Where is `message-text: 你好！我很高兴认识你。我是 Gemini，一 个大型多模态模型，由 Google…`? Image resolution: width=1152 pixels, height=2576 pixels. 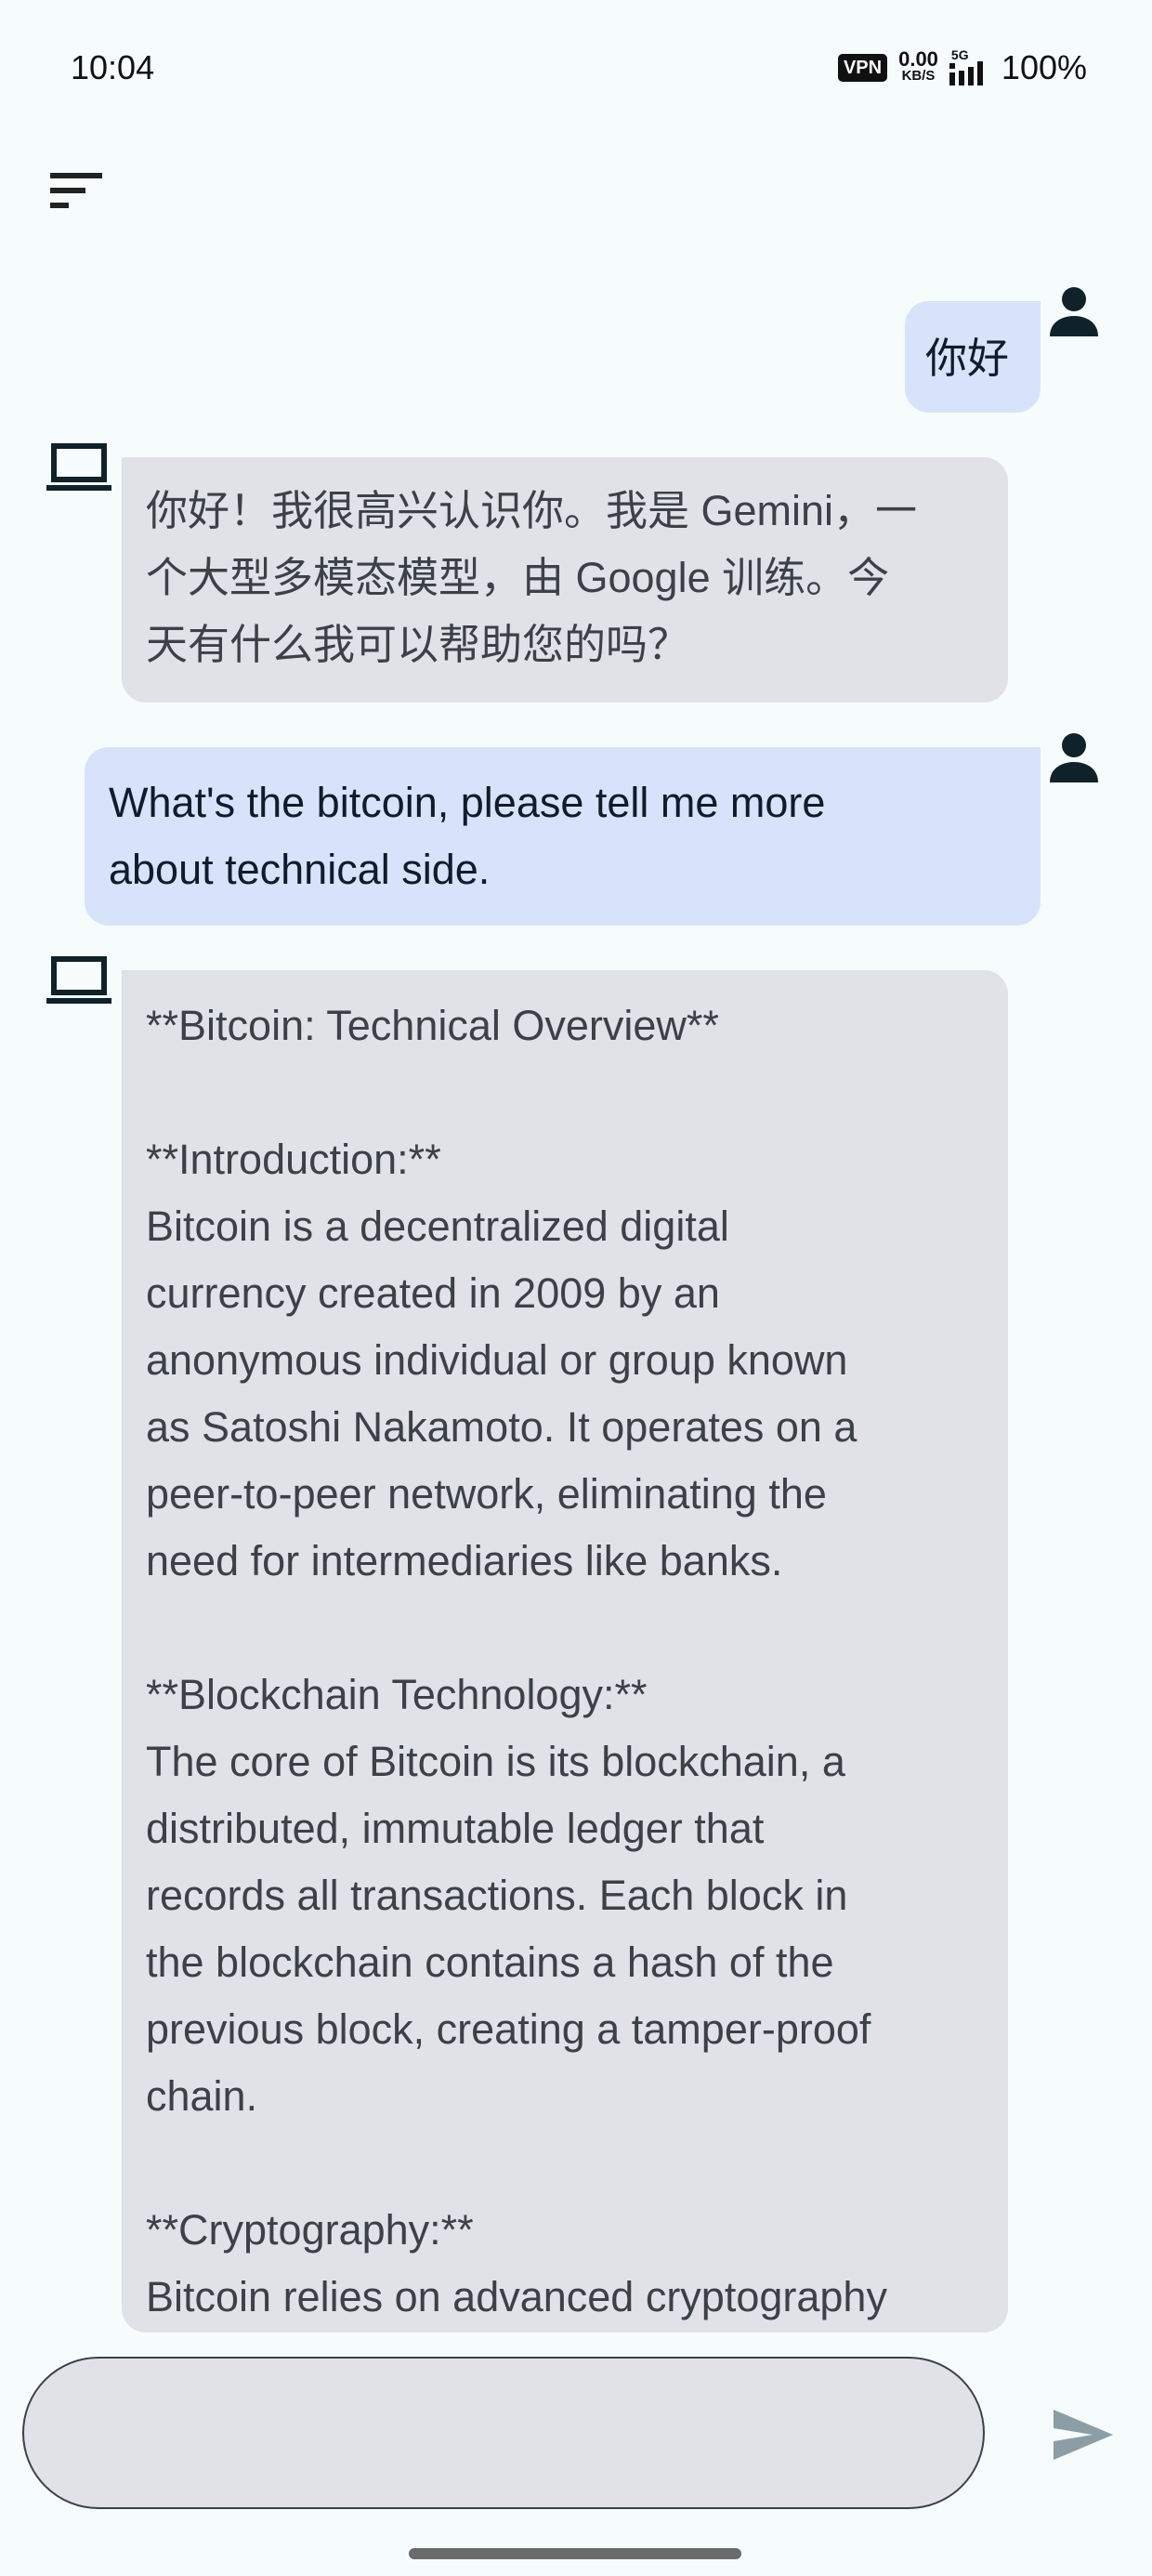
message-text: 你好！我很高兴认识你。我是 Gemini，一 个大型多模态模型，由 Google… is located at coordinates (532, 577).